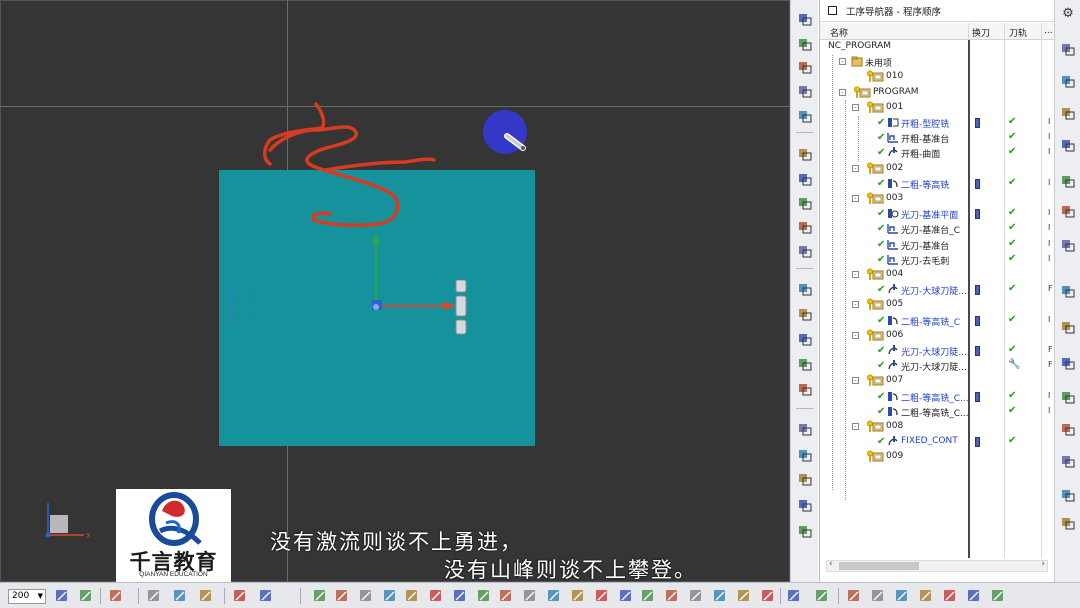 The image size is (1080, 608). Describe the element at coordinates (415, 273) in the screenshot. I see `wcs-axes-icon` at that location.